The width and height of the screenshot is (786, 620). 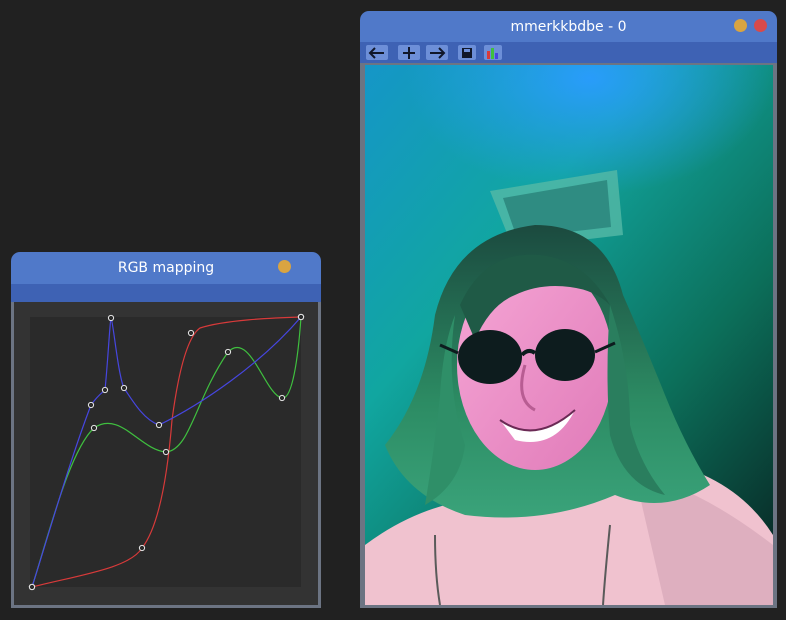 I want to click on disk-icon, so click(x=467, y=52).